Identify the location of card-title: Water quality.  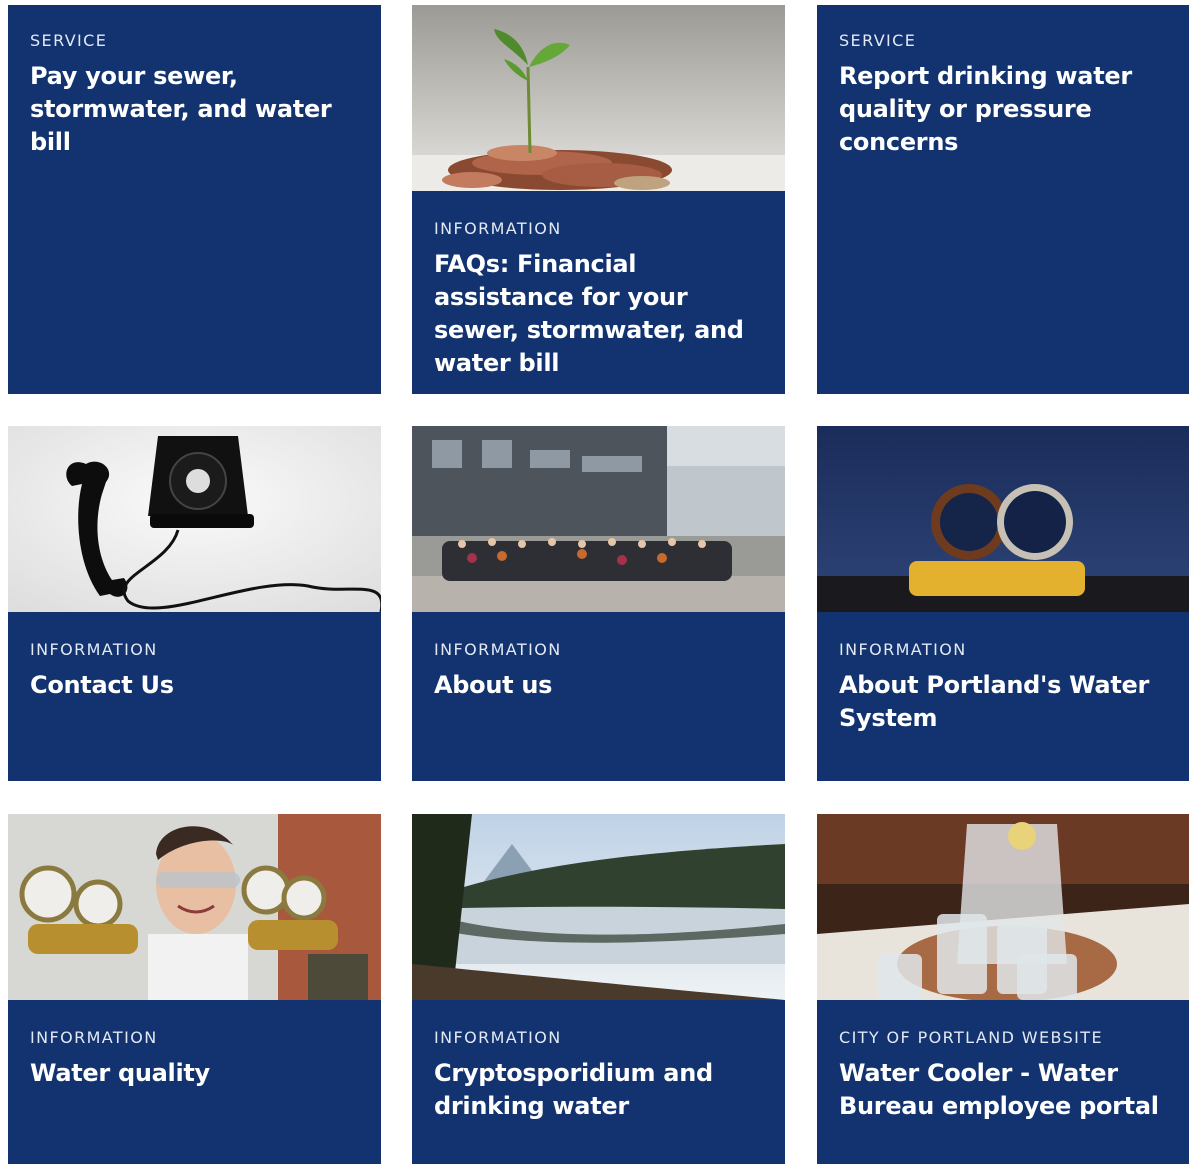
(120, 1073).